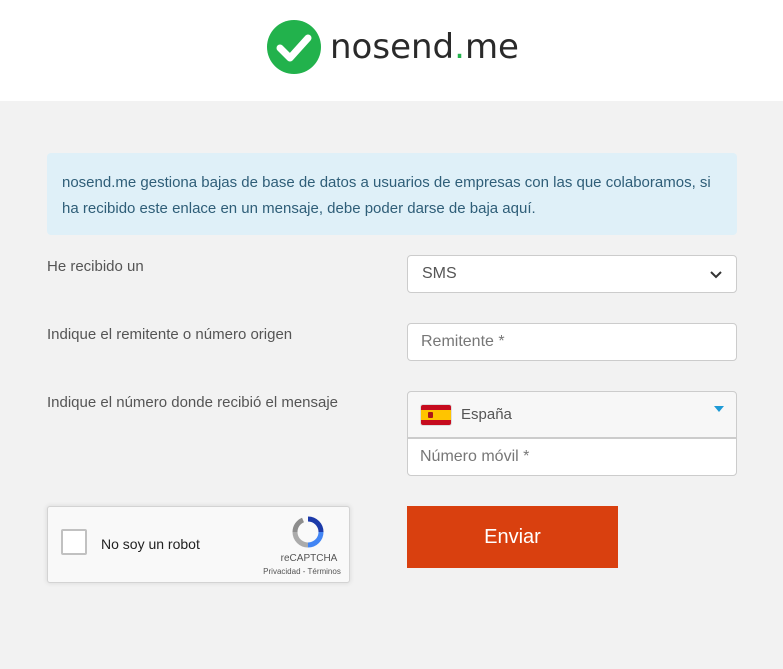  Describe the element at coordinates (170, 334) in the screenshot. I see `sender-label: Indique el remitente o número origen` at that location.